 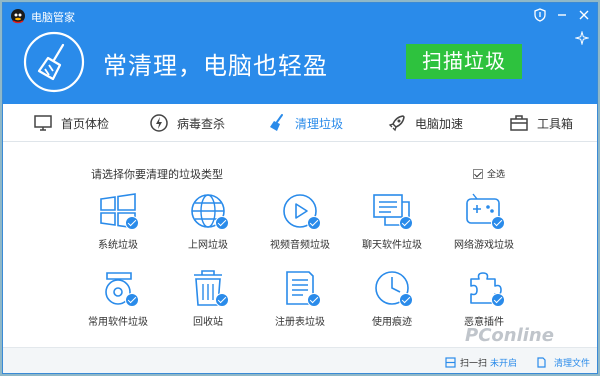 I want to click on item-label: 常用软件垃圾, so click(x=118, y=322).